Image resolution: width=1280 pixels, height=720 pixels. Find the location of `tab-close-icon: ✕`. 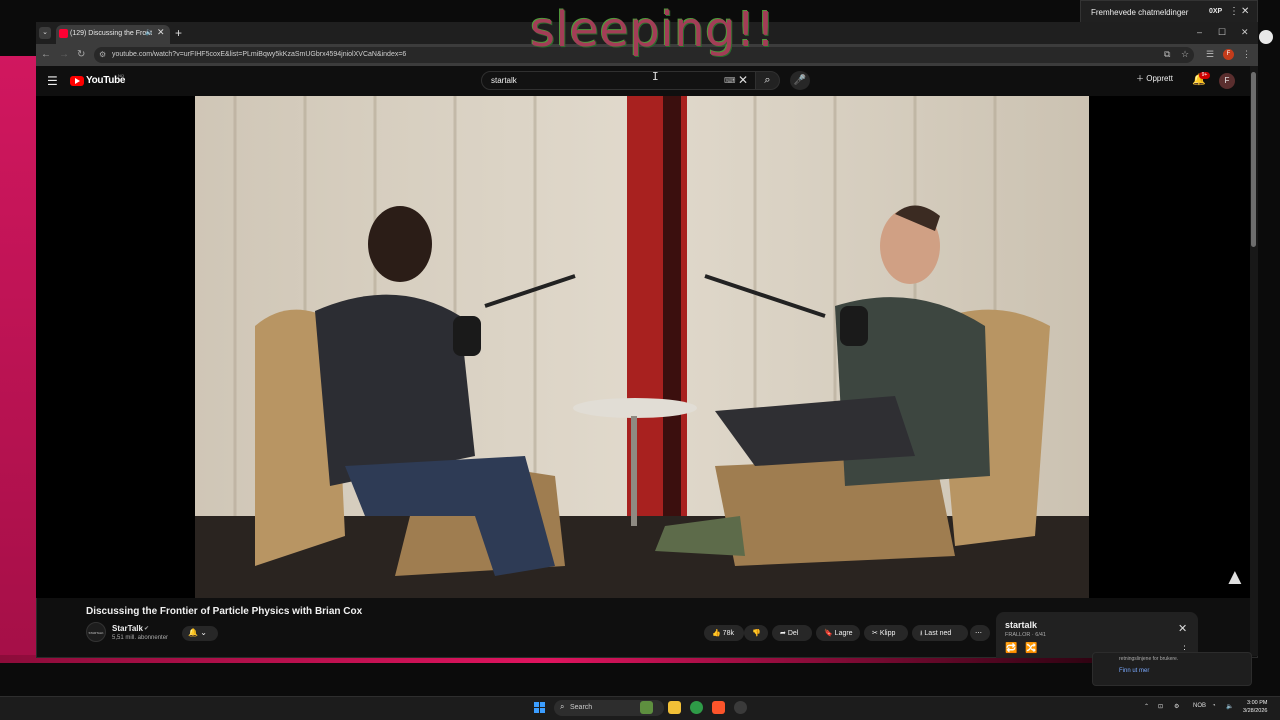

tab-close-icon: ✕ is located at coordinates (161, 32).